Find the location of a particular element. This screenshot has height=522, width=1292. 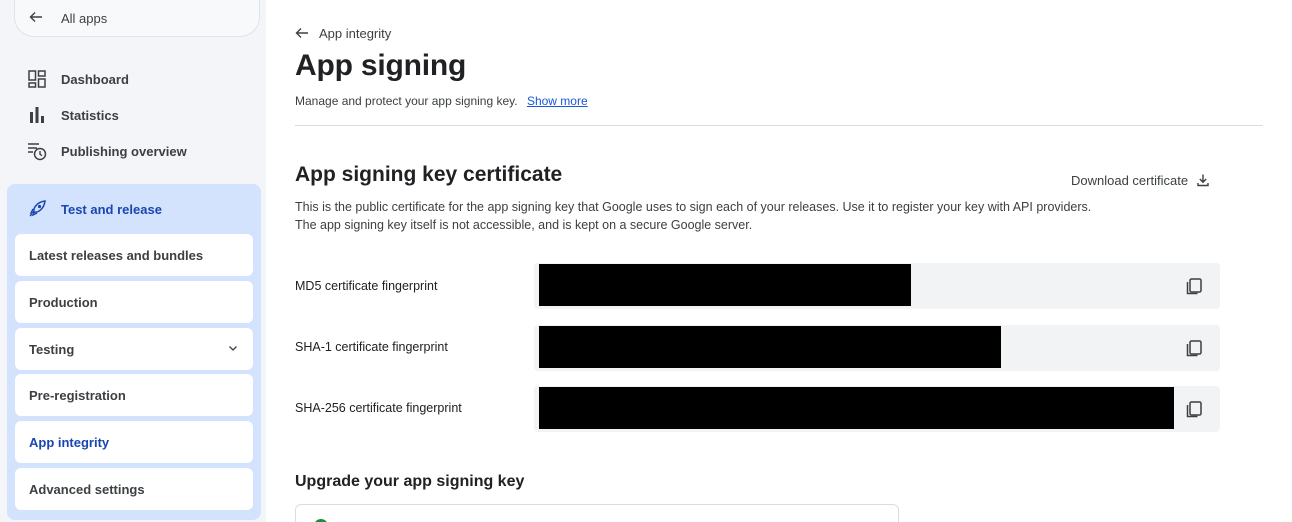

bar-chart-icon is located at coordinates (37, 115).